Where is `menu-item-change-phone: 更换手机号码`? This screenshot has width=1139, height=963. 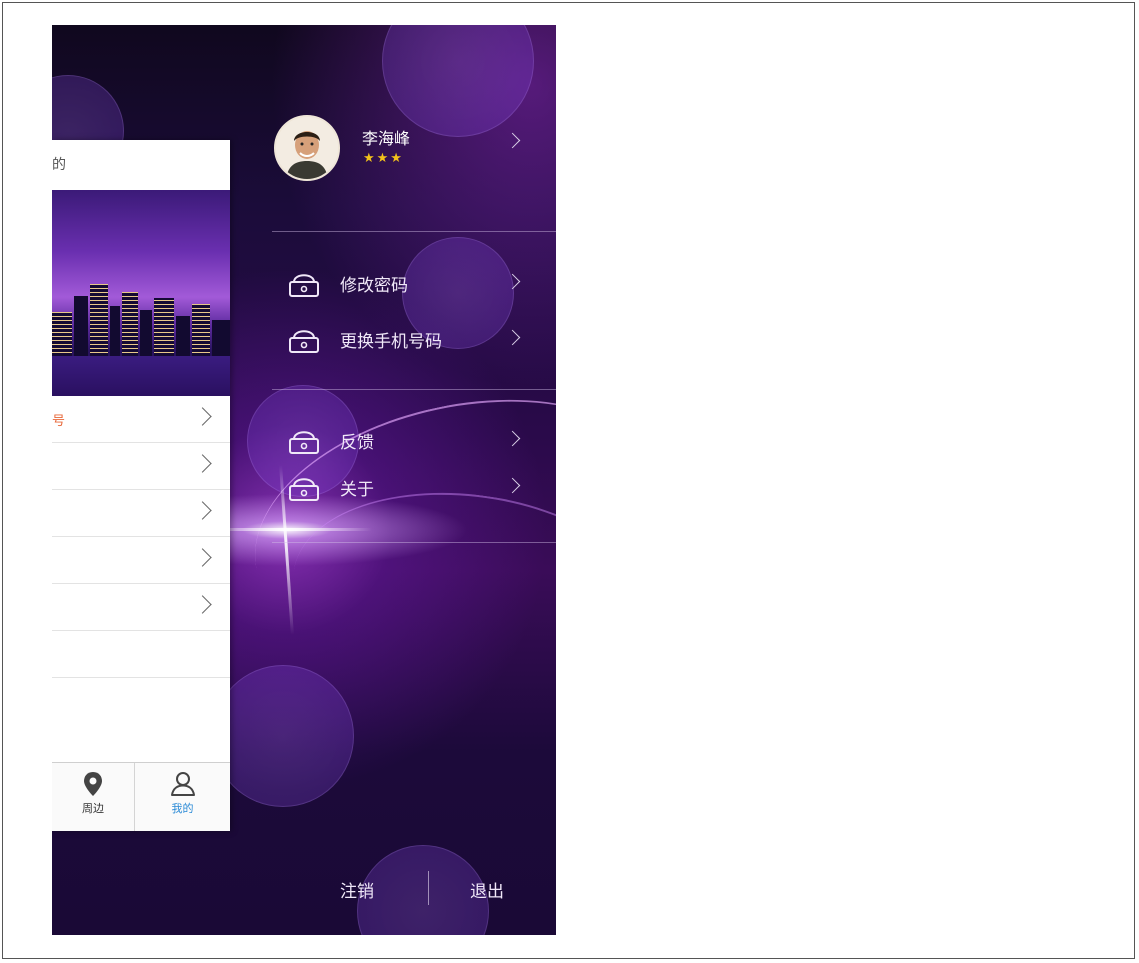 menu-item-change-phone: 更换手机号码 is located at coordinates (419, 339).